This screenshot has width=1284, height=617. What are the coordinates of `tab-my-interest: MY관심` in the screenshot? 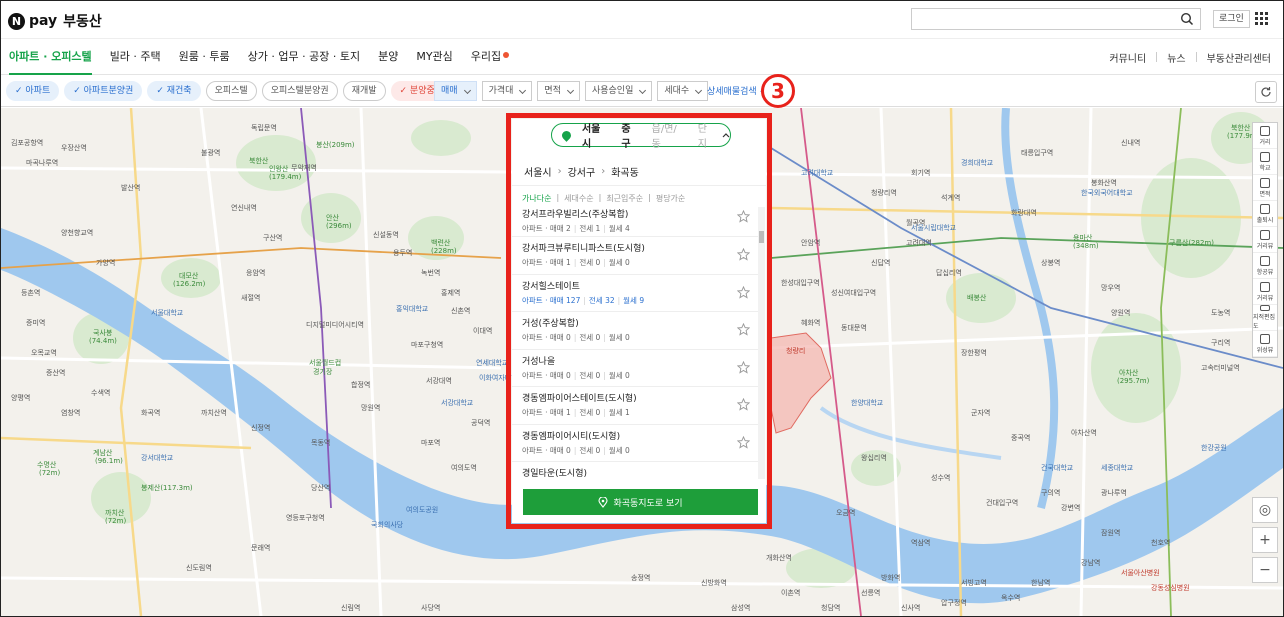 It's located at (434, 57).